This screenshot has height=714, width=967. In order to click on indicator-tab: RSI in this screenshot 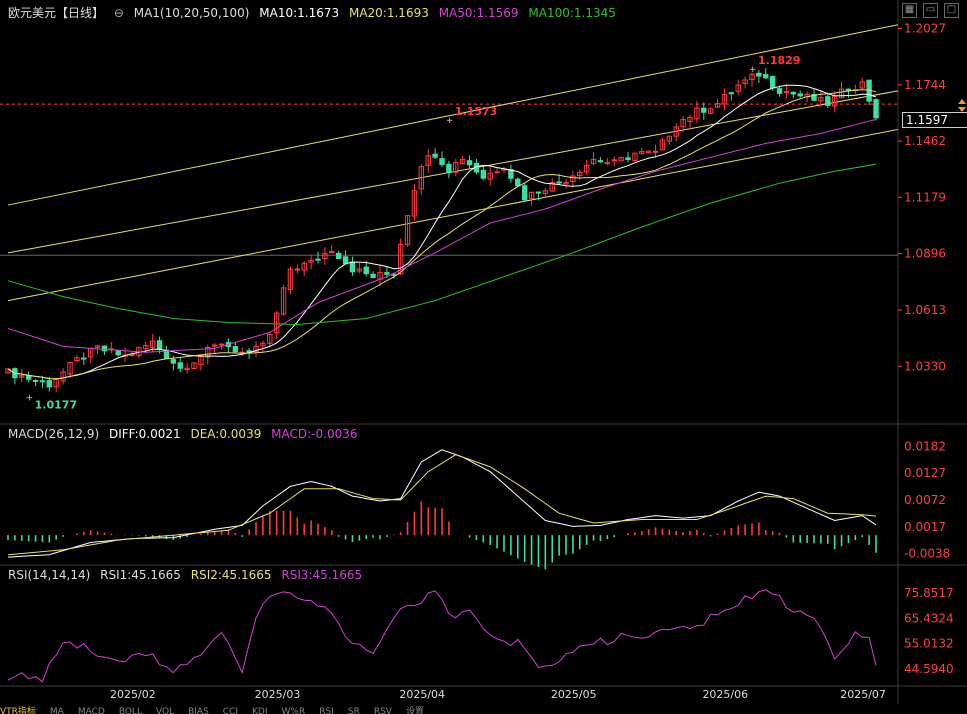, I will do `click(326, 710)`.